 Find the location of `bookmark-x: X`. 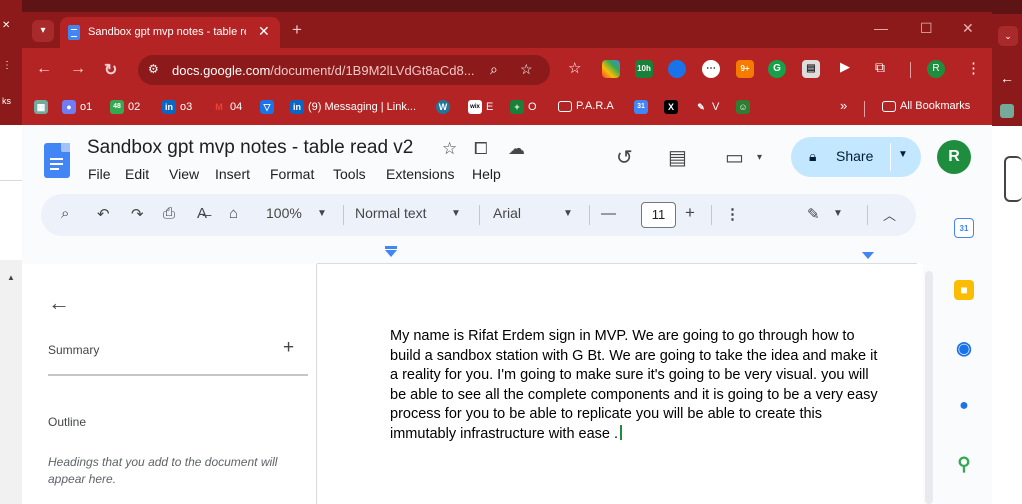

bookmark-x: X is located at coordinates (673, 109).